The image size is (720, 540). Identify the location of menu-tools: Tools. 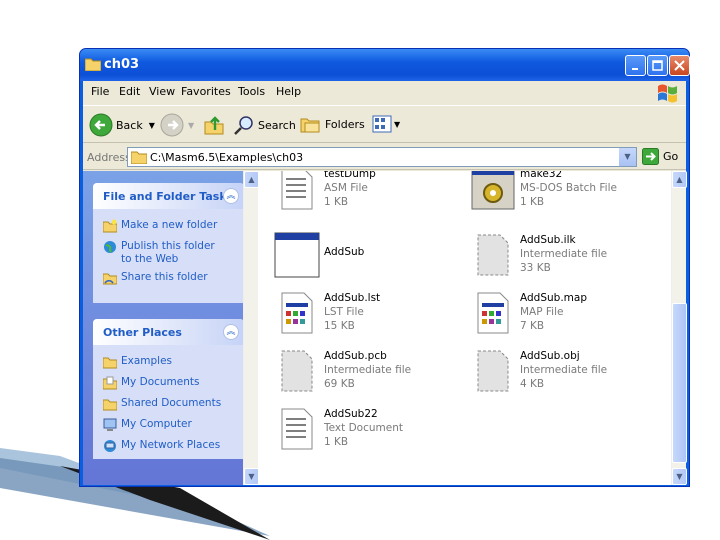
(251, 91).